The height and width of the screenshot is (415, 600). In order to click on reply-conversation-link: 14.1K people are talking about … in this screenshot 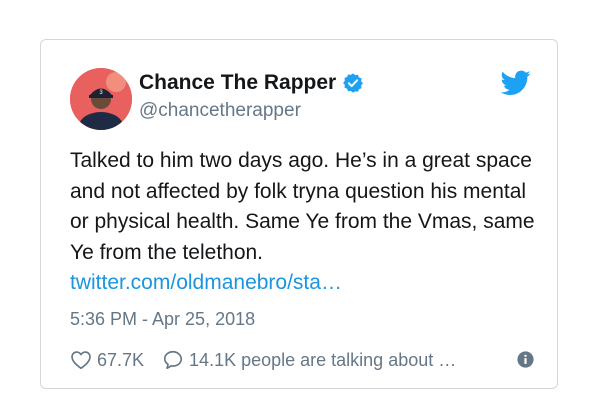, I will do `click(309, 360)`.